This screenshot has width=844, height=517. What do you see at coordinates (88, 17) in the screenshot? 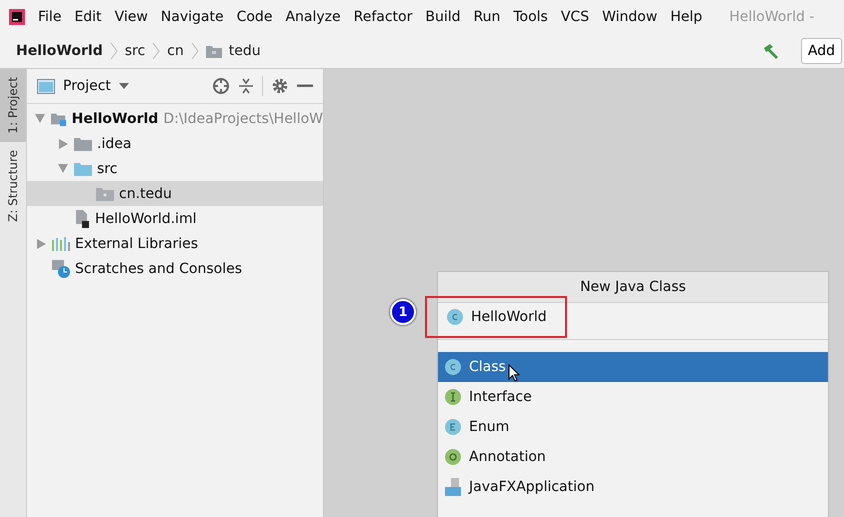
I see `menu-item: Edit` at bounding box center [88, 17].